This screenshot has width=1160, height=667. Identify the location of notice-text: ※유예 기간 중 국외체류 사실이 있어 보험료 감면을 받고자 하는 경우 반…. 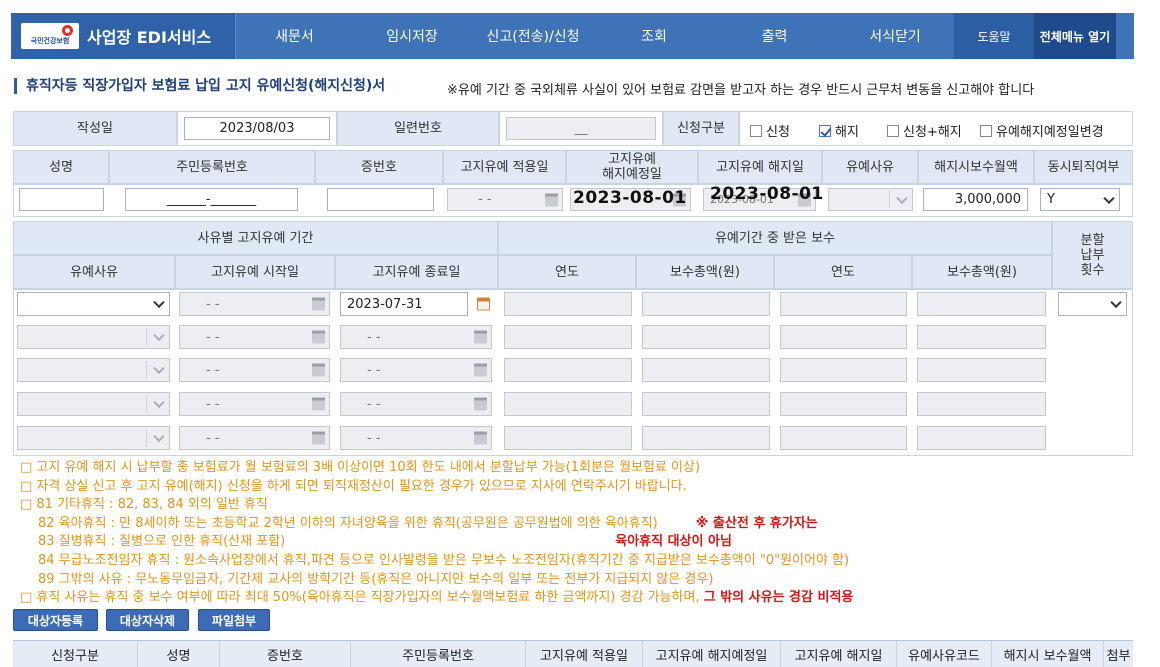
(741, 90).